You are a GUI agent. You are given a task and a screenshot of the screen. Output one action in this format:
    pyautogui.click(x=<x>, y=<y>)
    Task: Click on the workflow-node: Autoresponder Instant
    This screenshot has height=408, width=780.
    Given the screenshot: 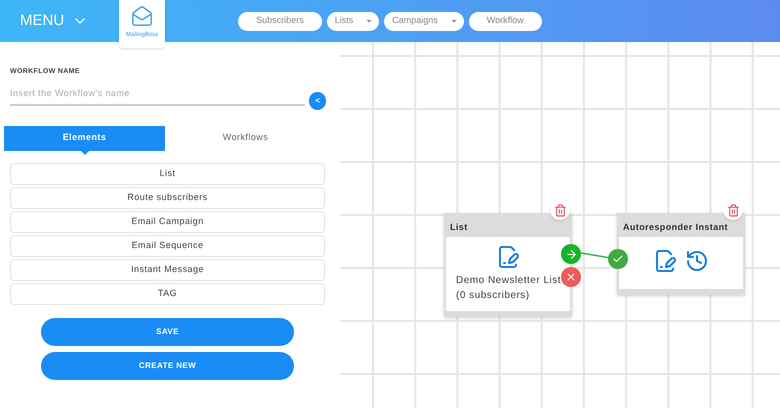 What is the action you would take?
    pyautogui.click(x=681, y=254)
    